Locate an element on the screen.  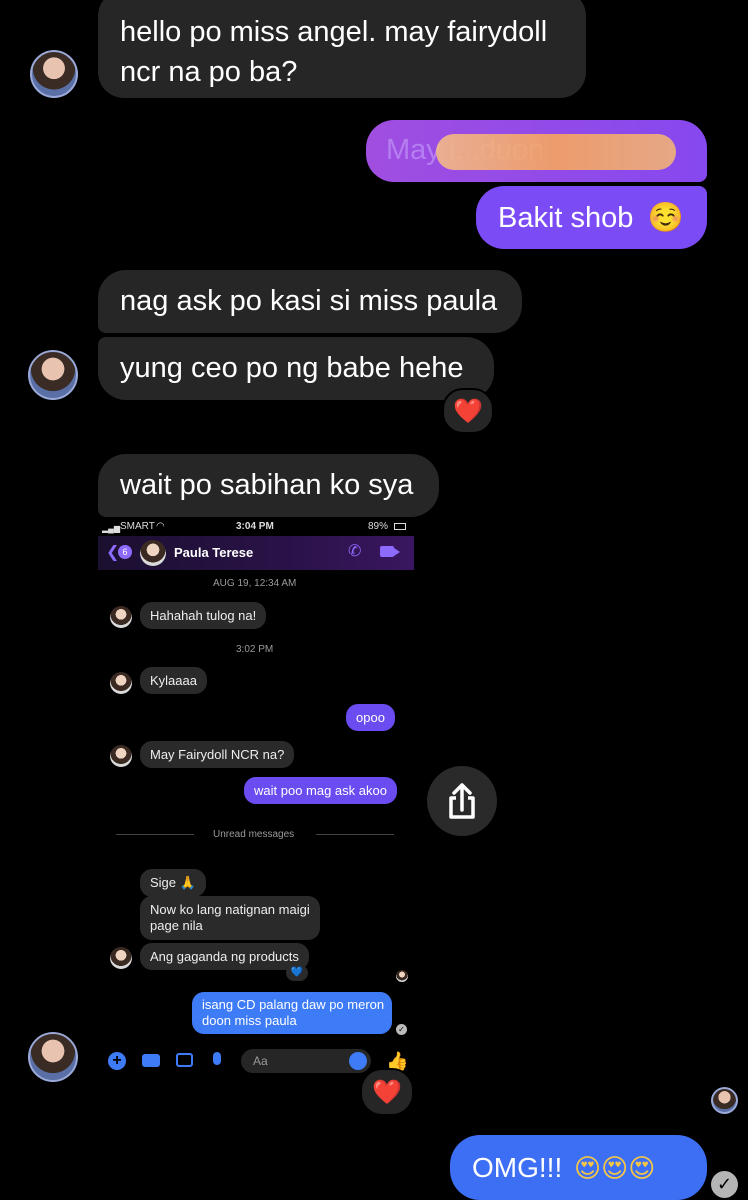
message-text: isang CD palang daw po meron is located at coordinates (293, 1004).